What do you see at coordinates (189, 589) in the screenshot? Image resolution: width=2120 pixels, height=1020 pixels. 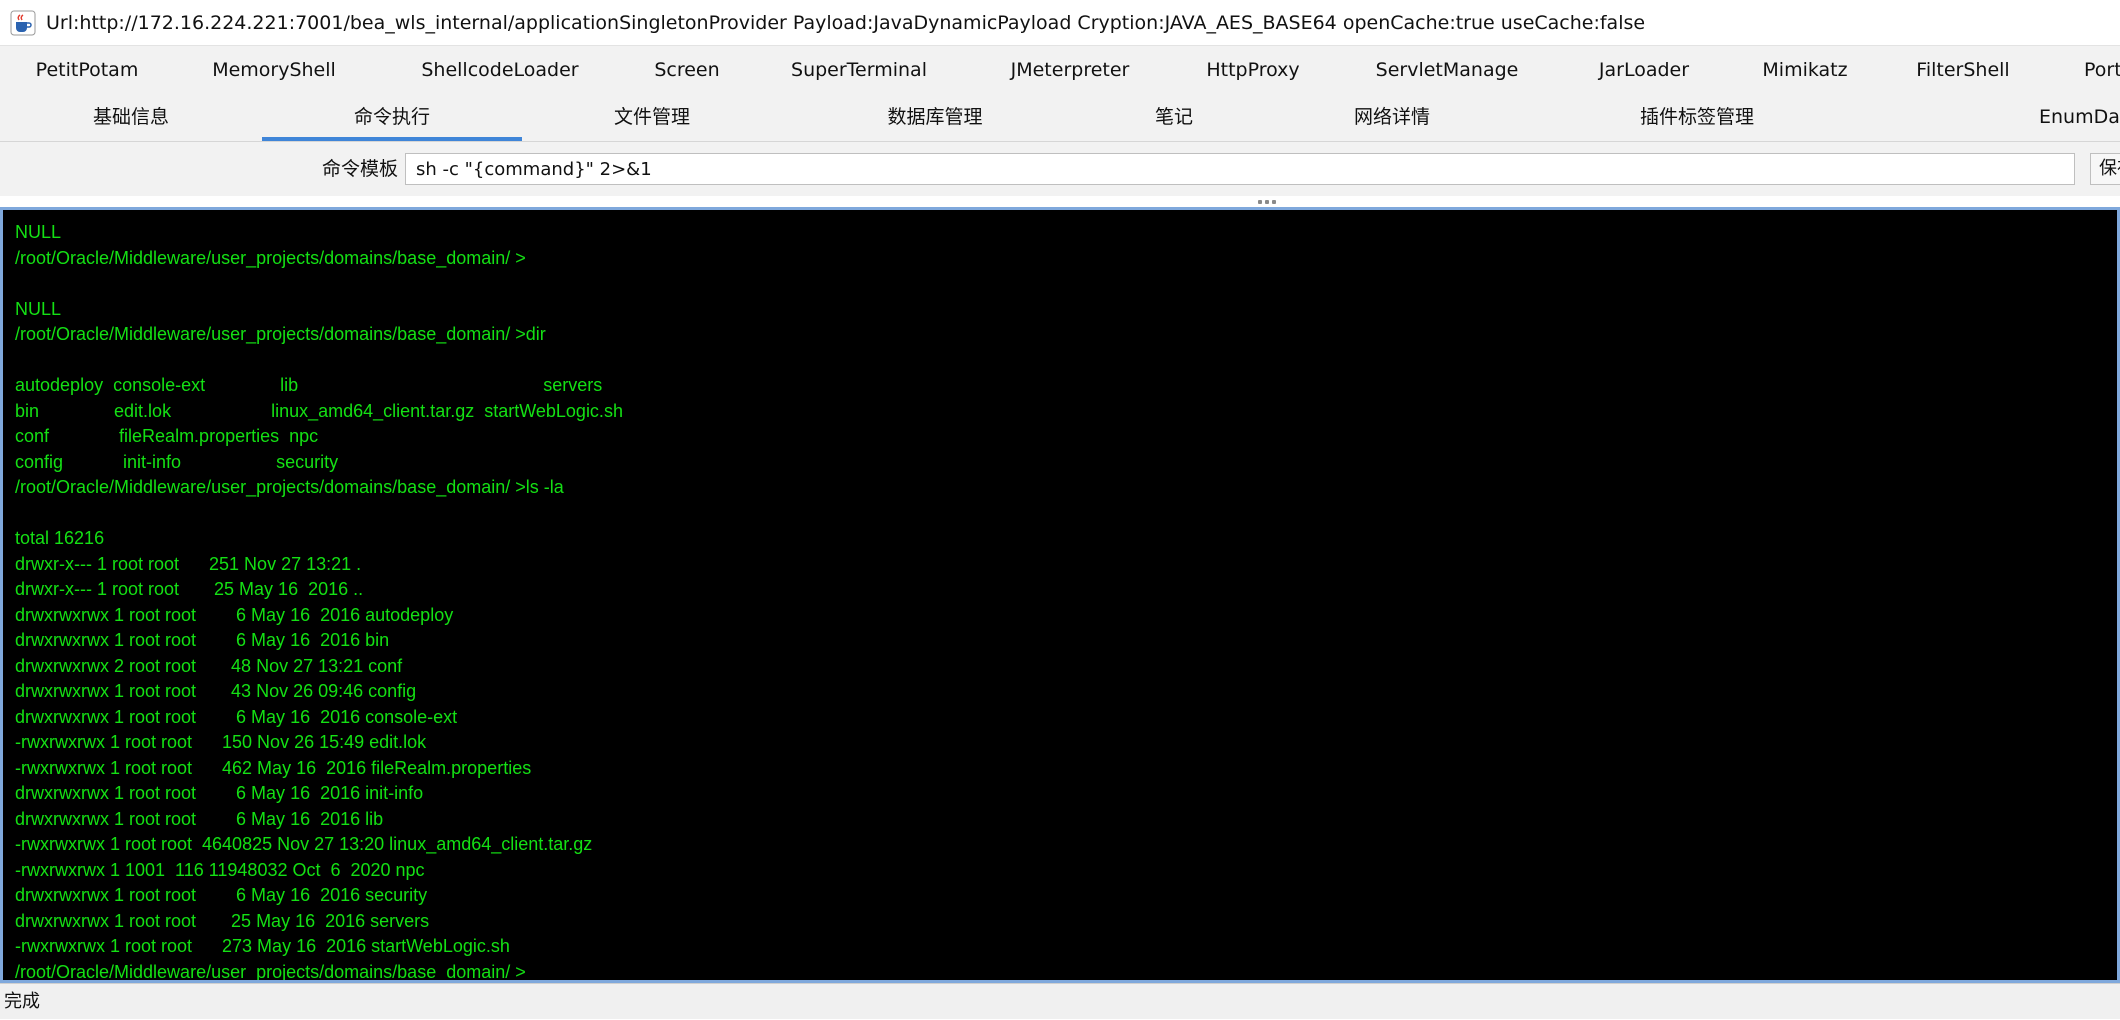 I see `terminal-line: drwxr-x--- 1 root root 25 May 16 2016 ..` at bounding box center [189, 589].